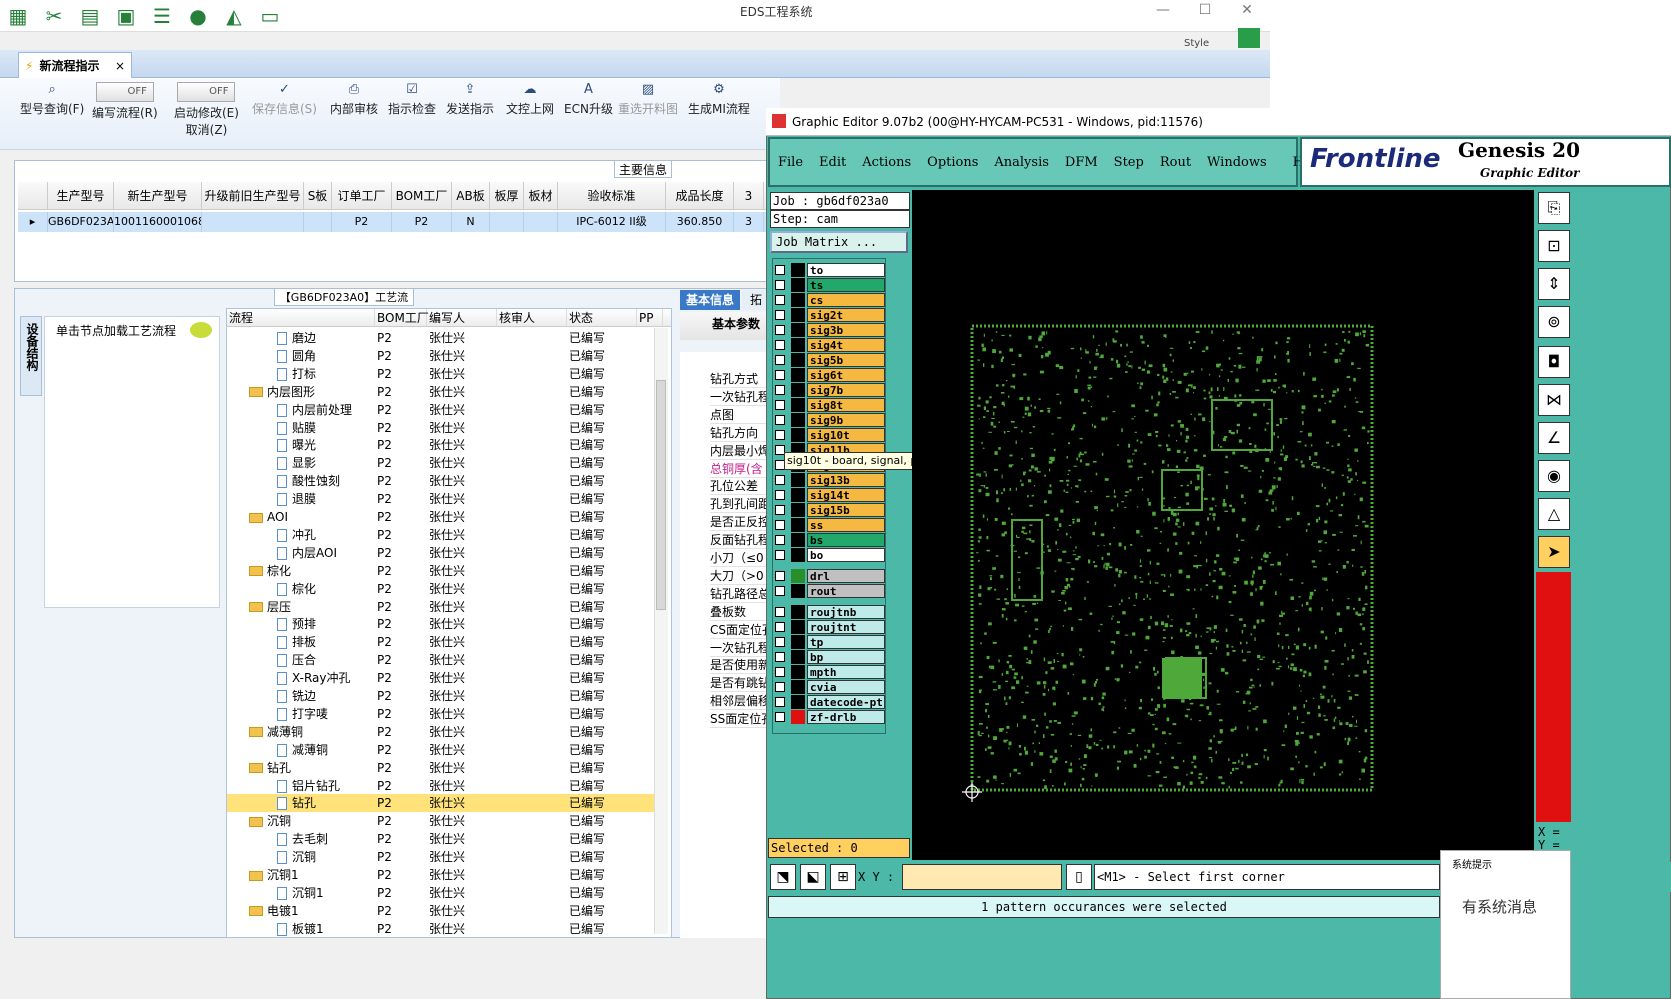 This screenshot has height=999, width=1671. Describe the element at coordinates (1554, 362) in the screenshot. I see `snapshot-icon: ◘` at that location.